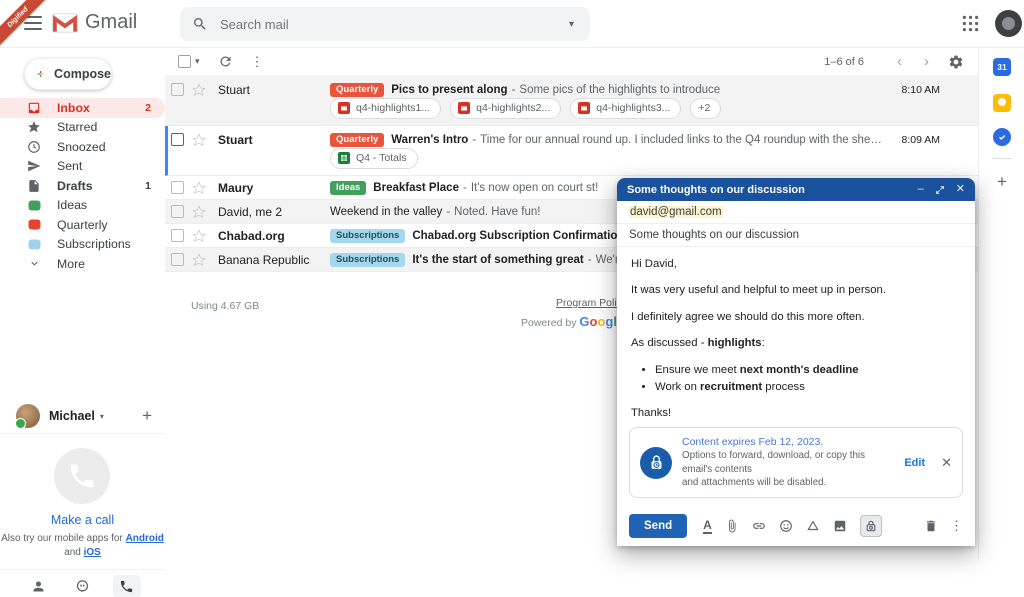  What do you see at coordinates (34, 263) in the screenshot?
I see `chevron-down-icon` at bounding box center [34, 263].